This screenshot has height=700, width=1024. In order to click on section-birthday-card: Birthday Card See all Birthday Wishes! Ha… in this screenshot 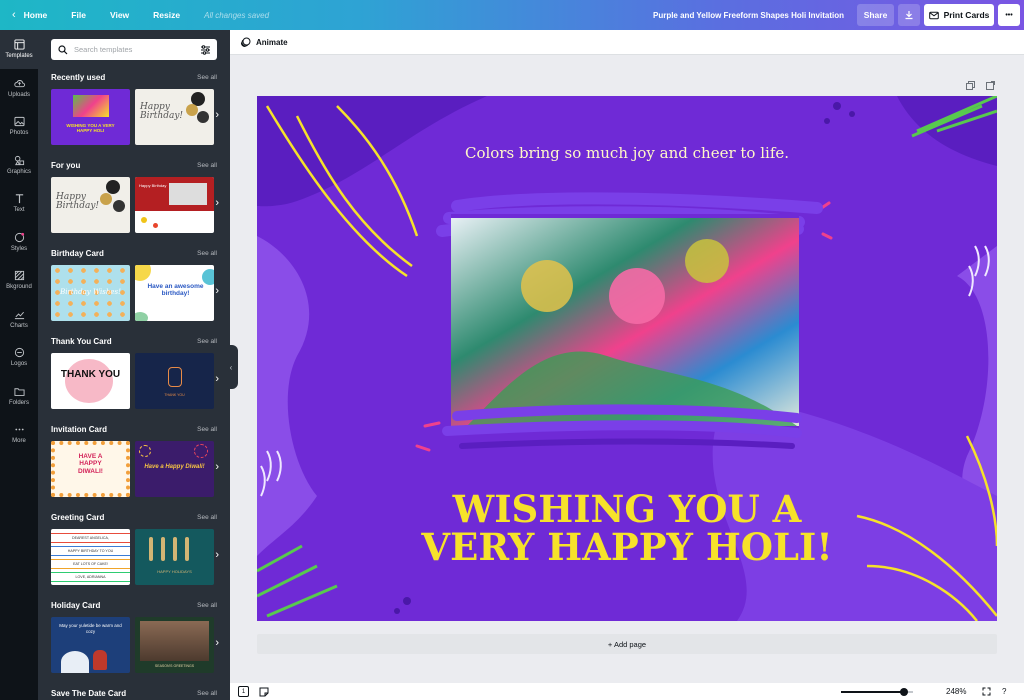, I will do `click(135, 283)`.